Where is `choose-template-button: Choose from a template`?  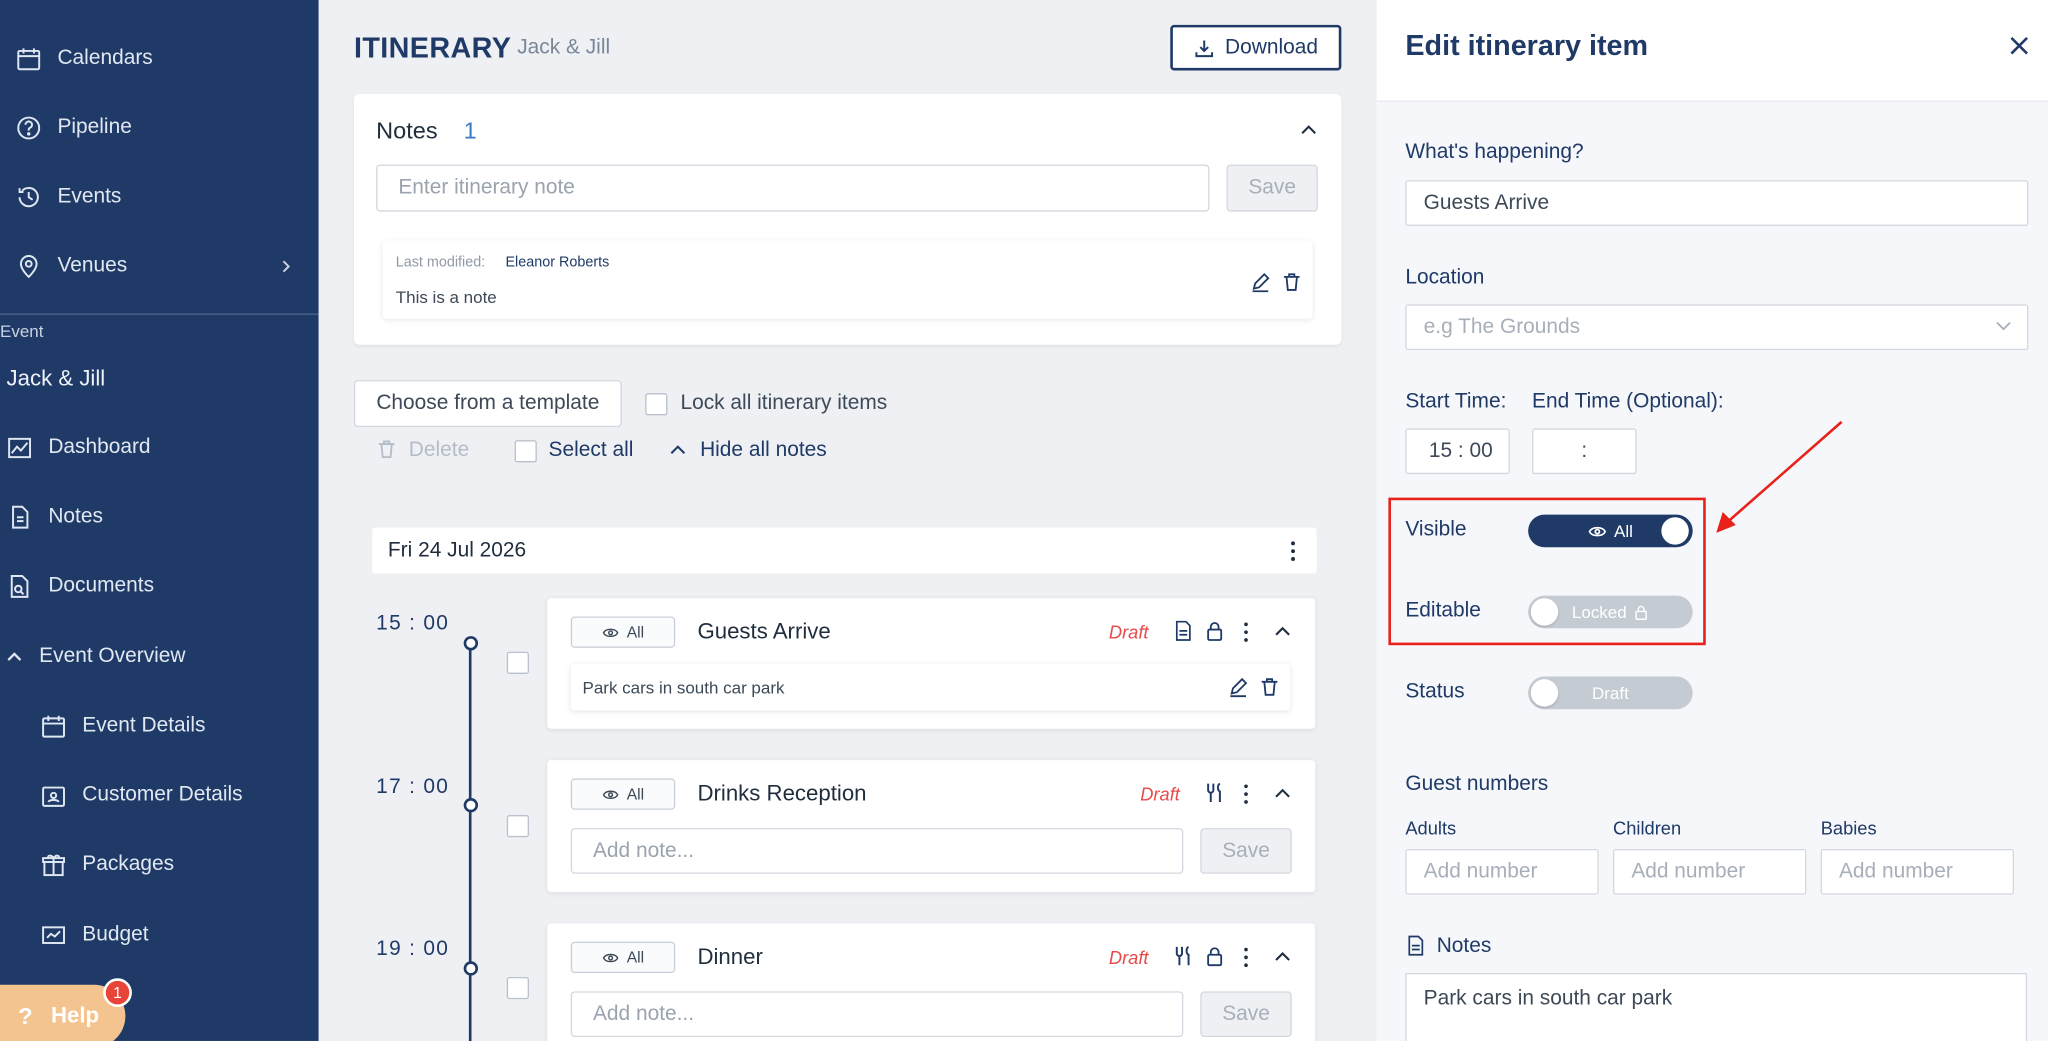 choose-template-button: Choose from a template is located at coordinates (487, 404).